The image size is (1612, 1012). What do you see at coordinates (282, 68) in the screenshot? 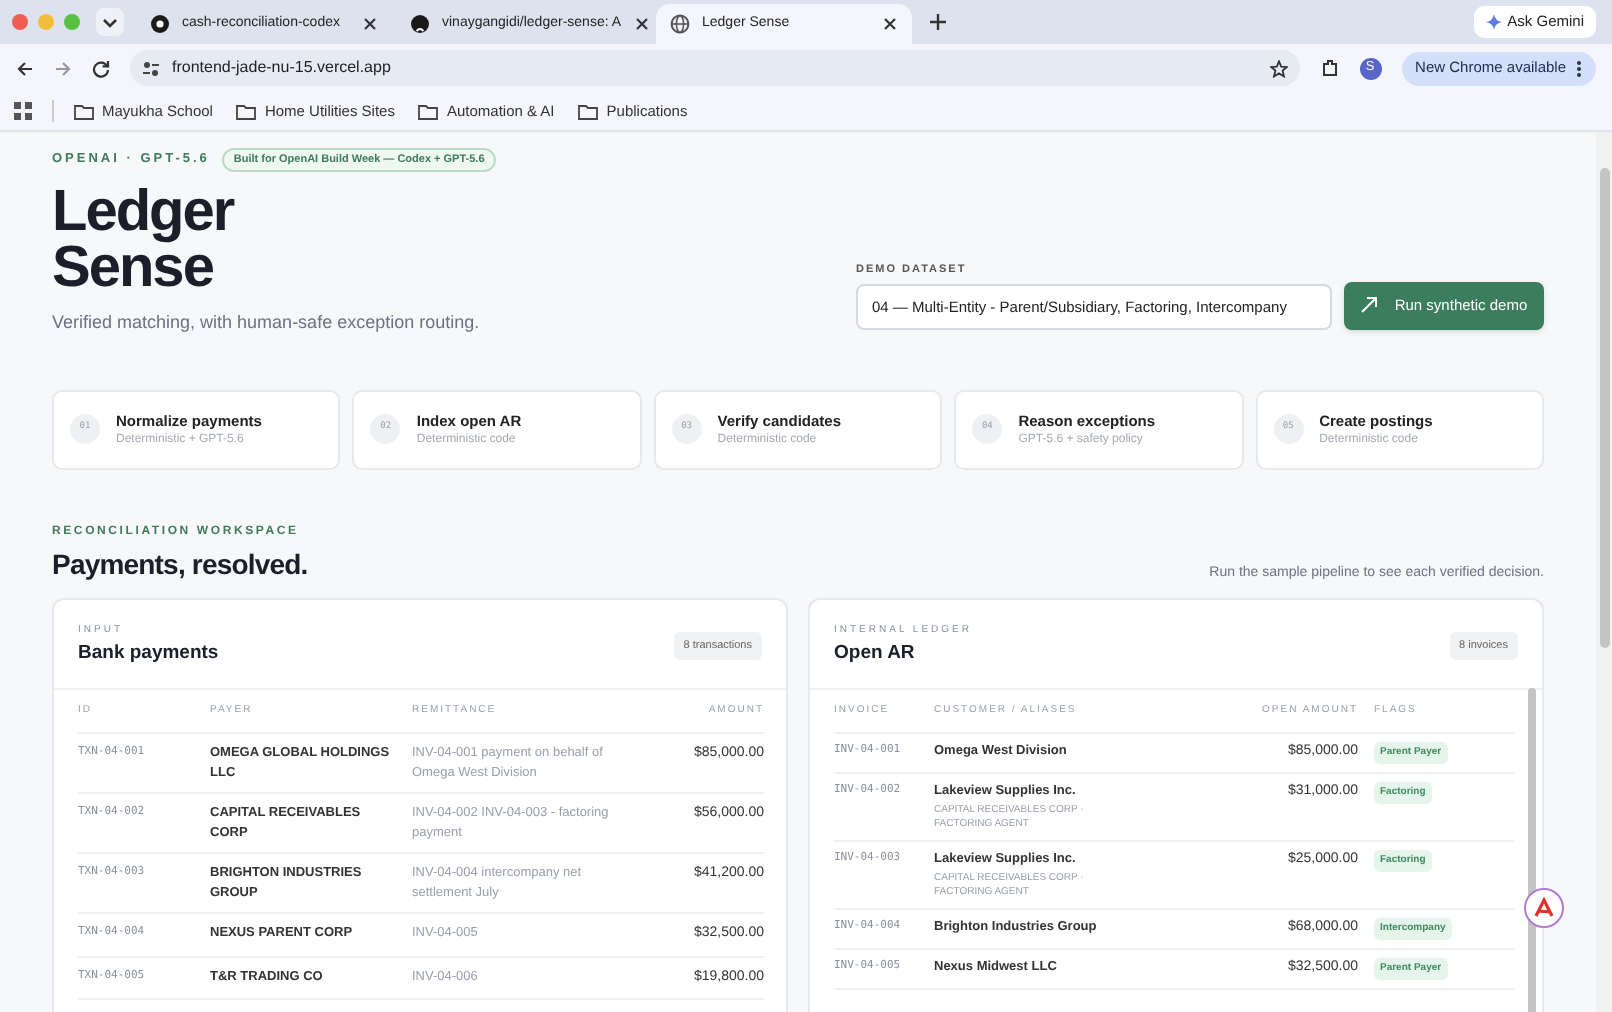
I see `url-text: frontend-jade-nu-15.vercel.app` at bounding box center [282, 68].